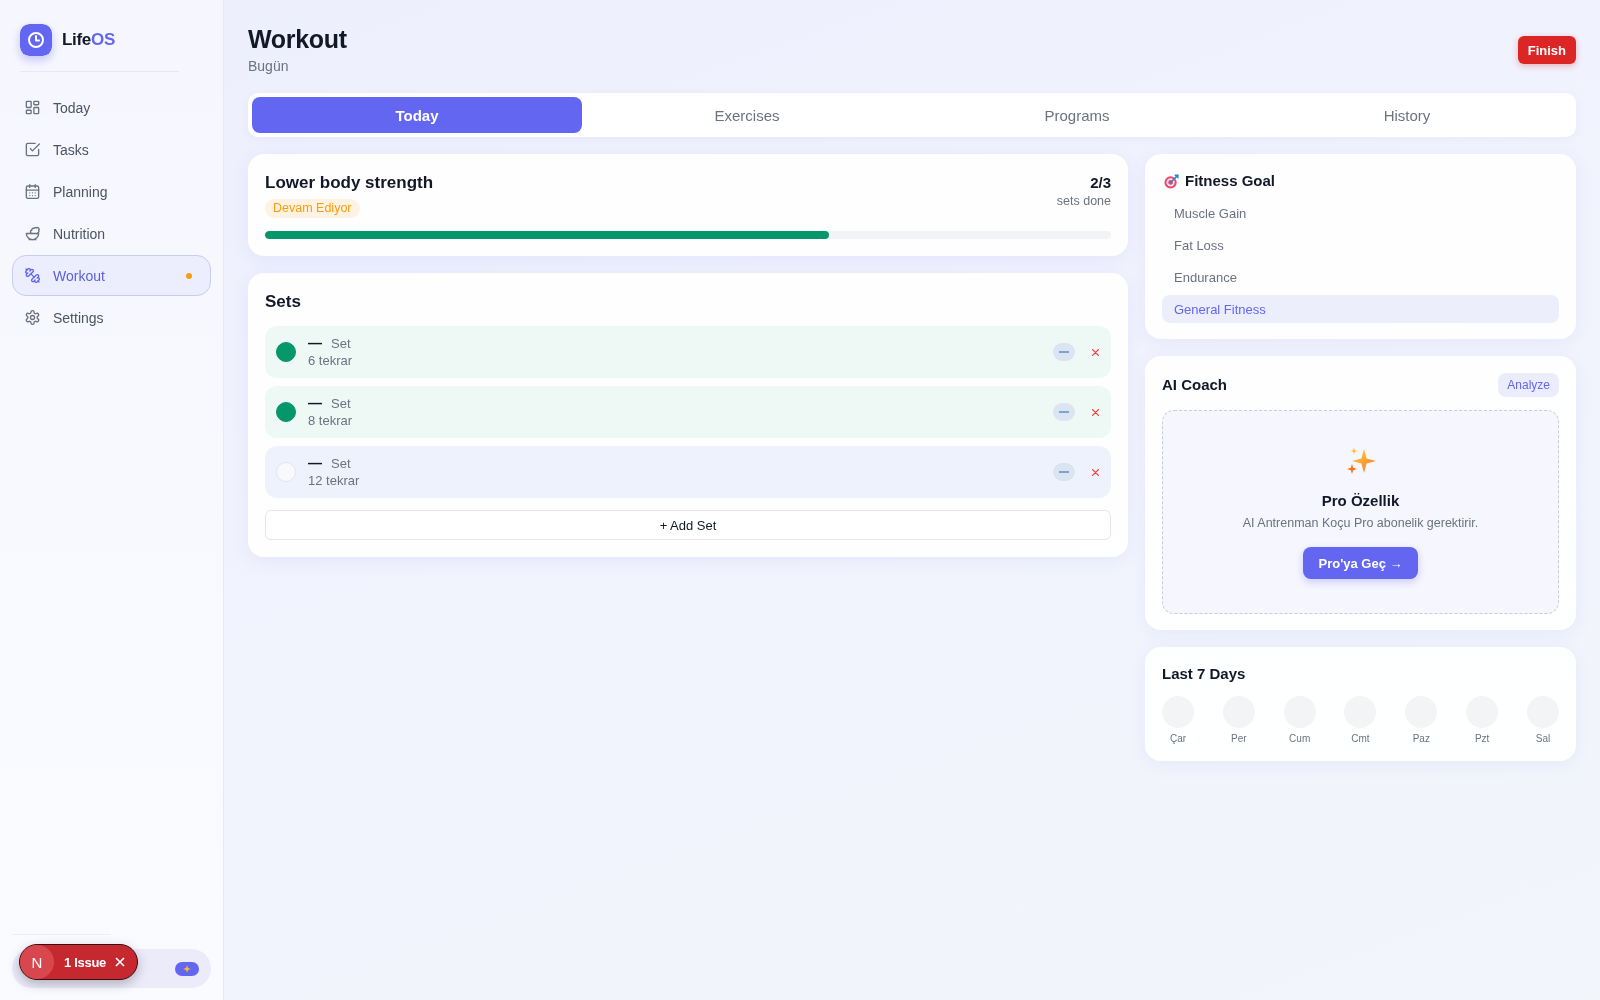  Describe the element at coordinates (1407, 115) in the screenshot. I see `tab: History` at that location.